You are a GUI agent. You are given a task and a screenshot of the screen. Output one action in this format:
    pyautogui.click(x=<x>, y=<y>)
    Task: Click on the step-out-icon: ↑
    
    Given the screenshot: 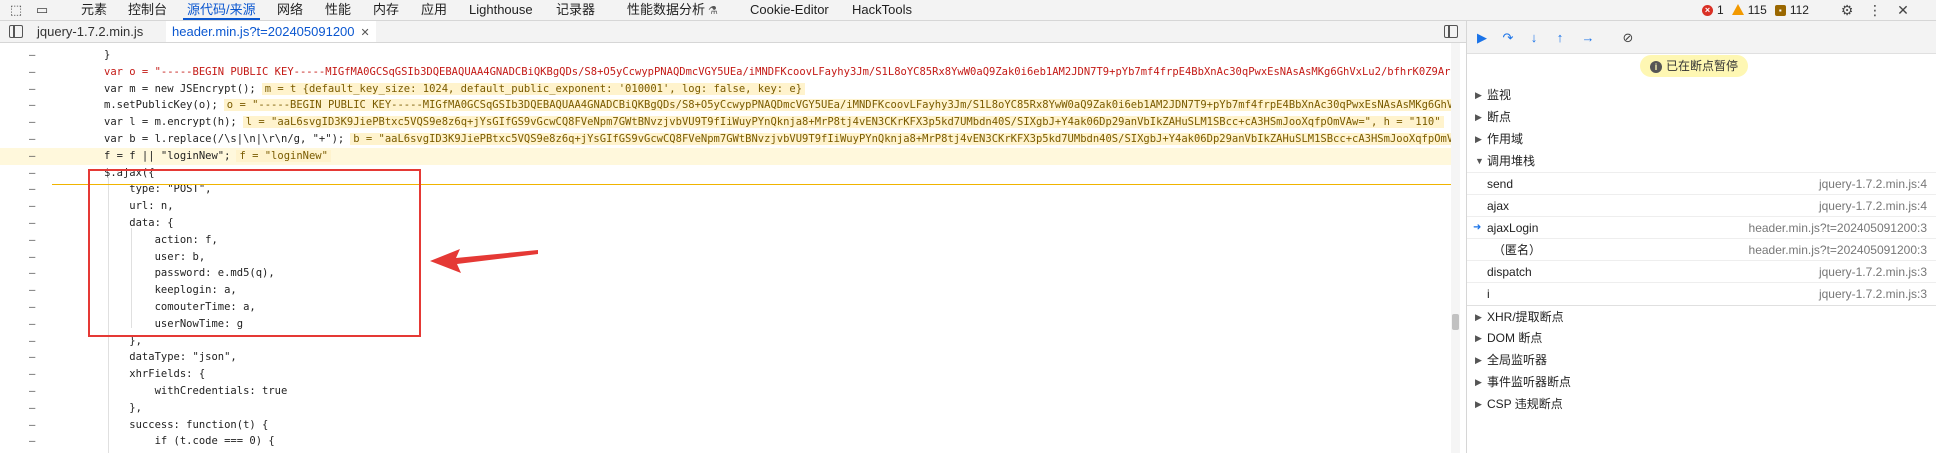 What is the action you would take?
    pyautogui.click(x=1560, y=38)
    